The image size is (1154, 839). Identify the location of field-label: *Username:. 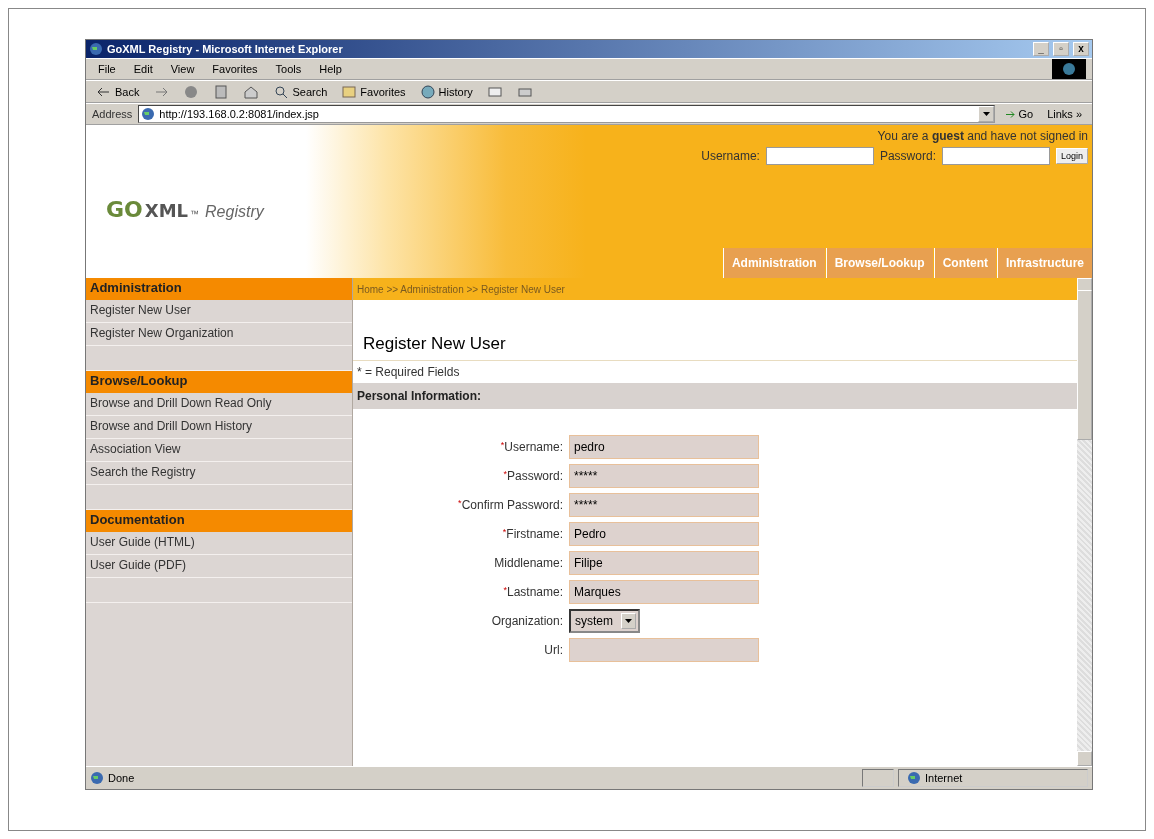
(531, 447).